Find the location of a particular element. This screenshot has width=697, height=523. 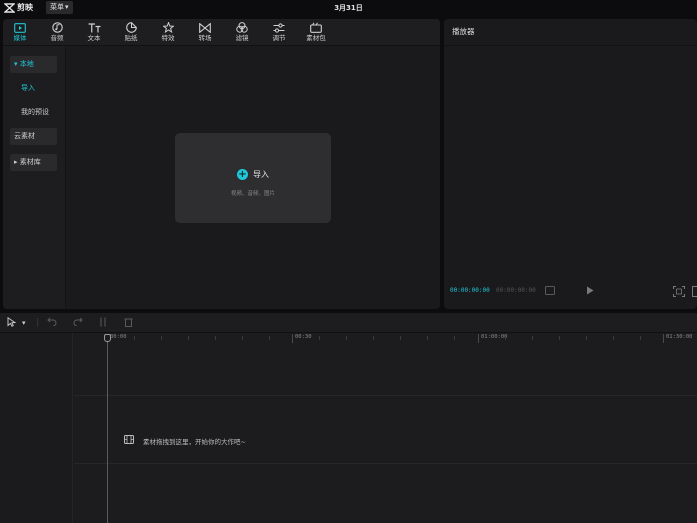

ruler-label: 01:00:00 is located at coordinates (494, 337).